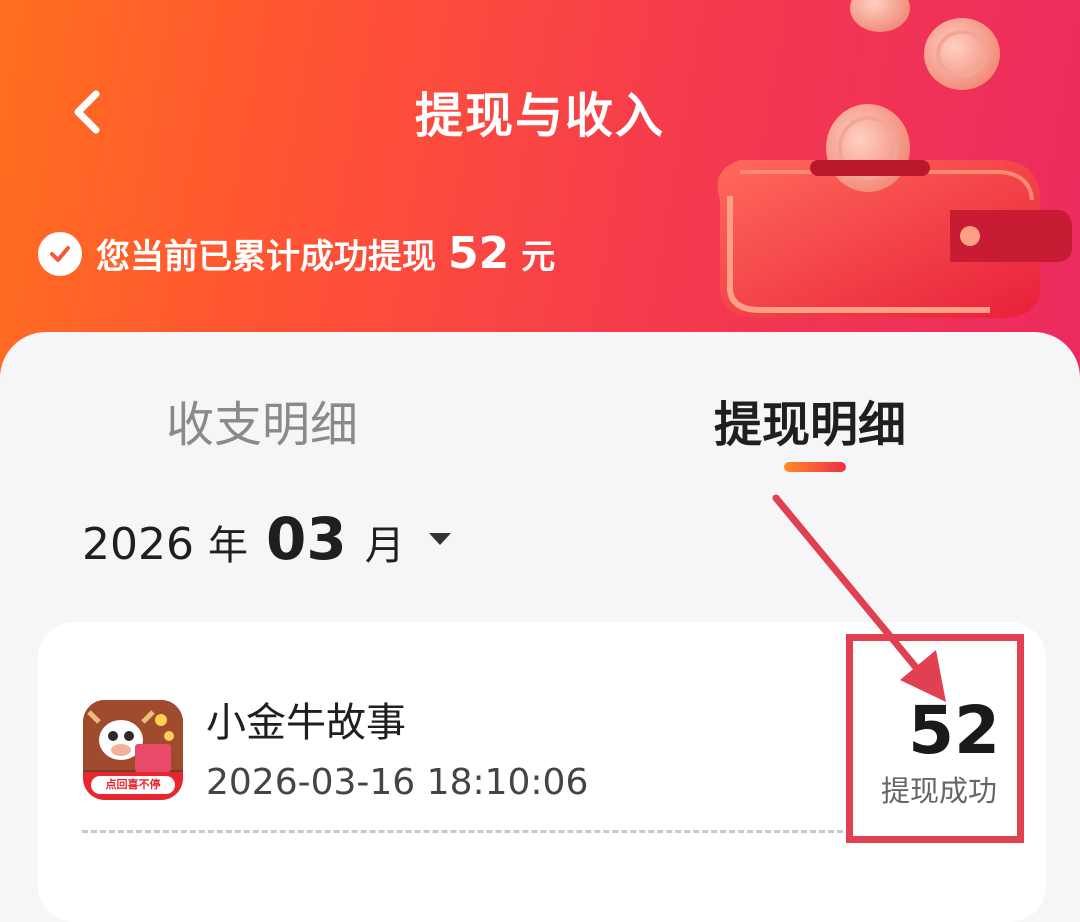 The image size is (1080, 922). What do you see at coordinates (133, 784) in the screenshot?
I see `app-icon-badge: 点回喜不停` at bounding box center [133, 784].